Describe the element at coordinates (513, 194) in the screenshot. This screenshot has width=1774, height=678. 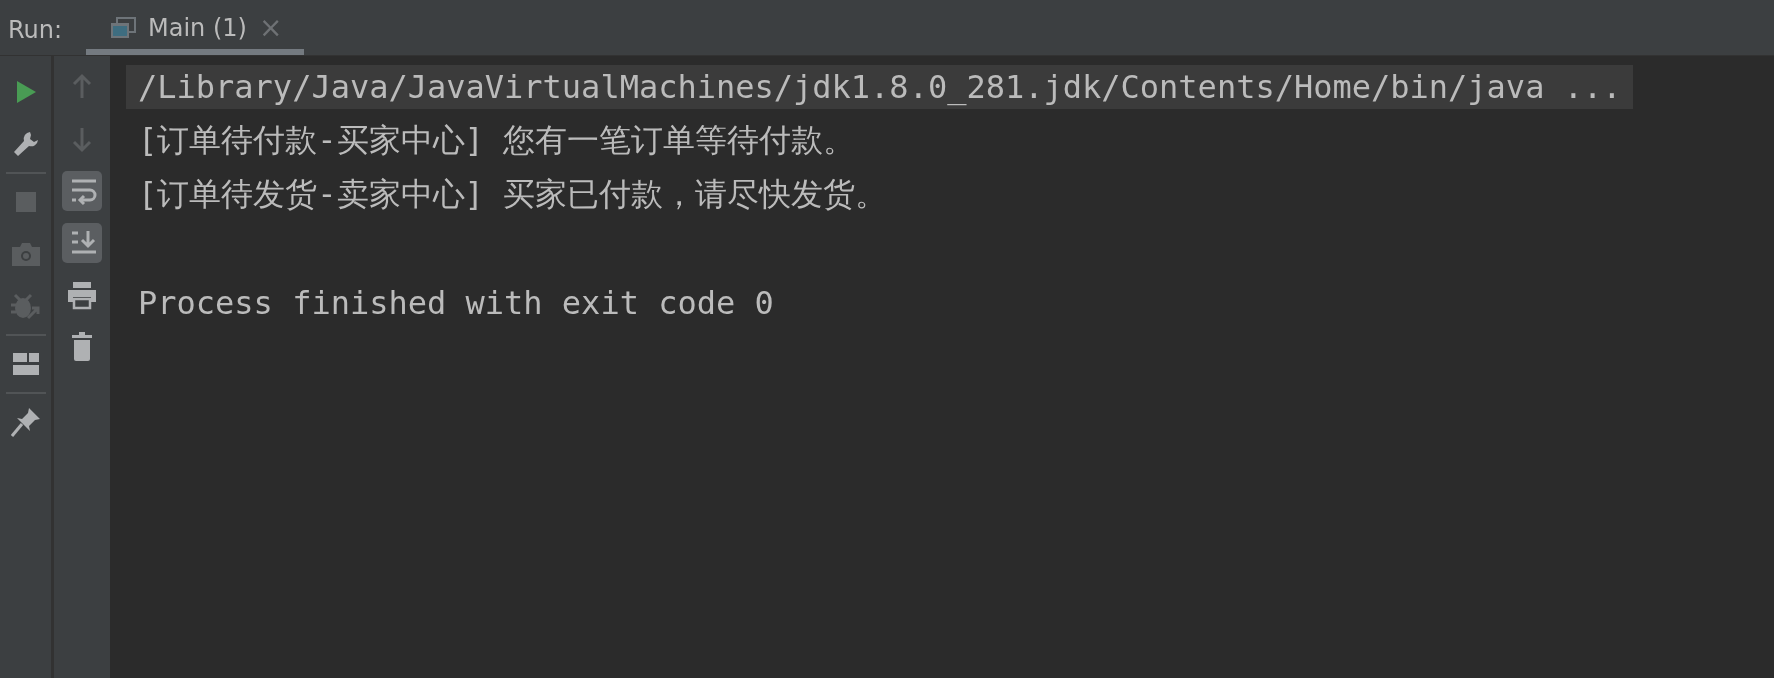
I see `output-line: [订单待发货-卖家中心] 买家已付款，请尽快发货。` at that location.